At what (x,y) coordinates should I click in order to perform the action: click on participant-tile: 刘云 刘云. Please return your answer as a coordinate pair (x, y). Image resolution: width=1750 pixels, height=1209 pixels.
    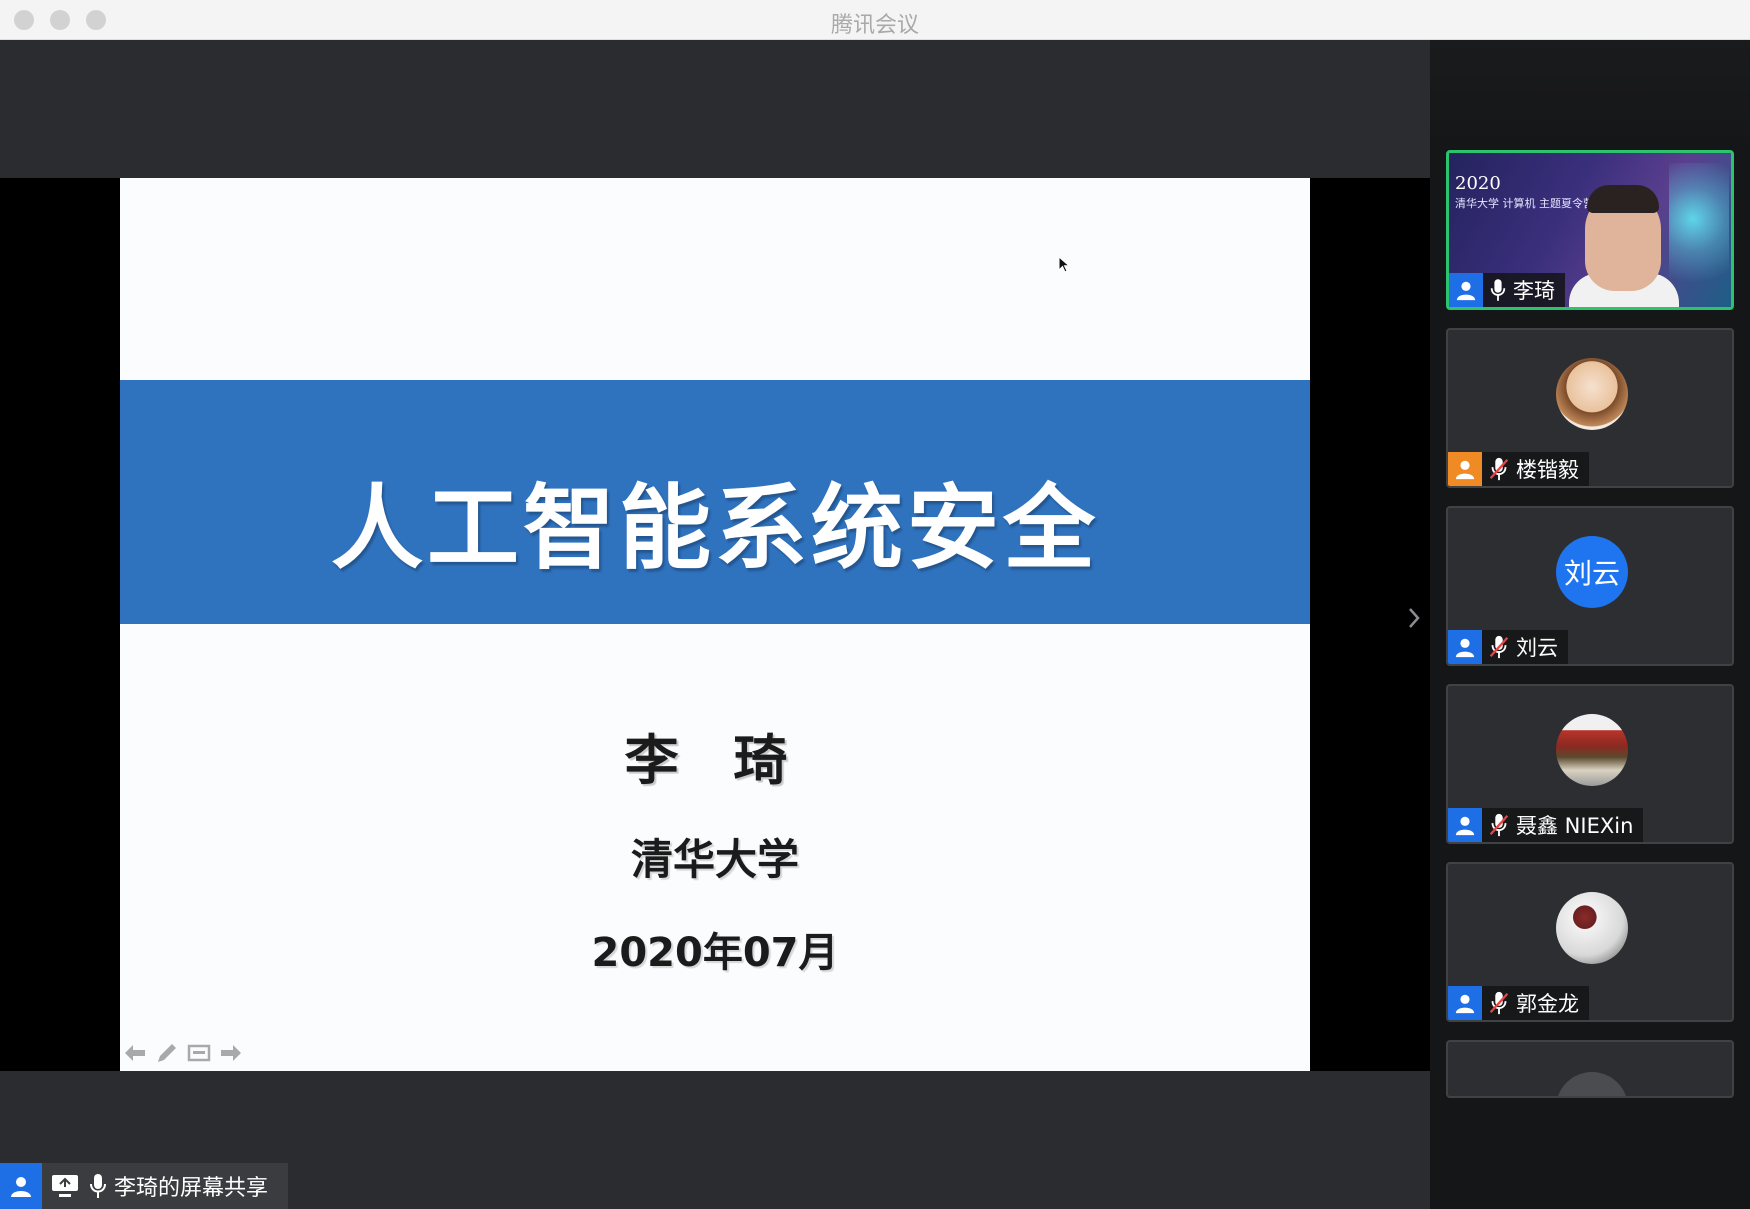
    Looking at the image, I should click on (1590, 586).